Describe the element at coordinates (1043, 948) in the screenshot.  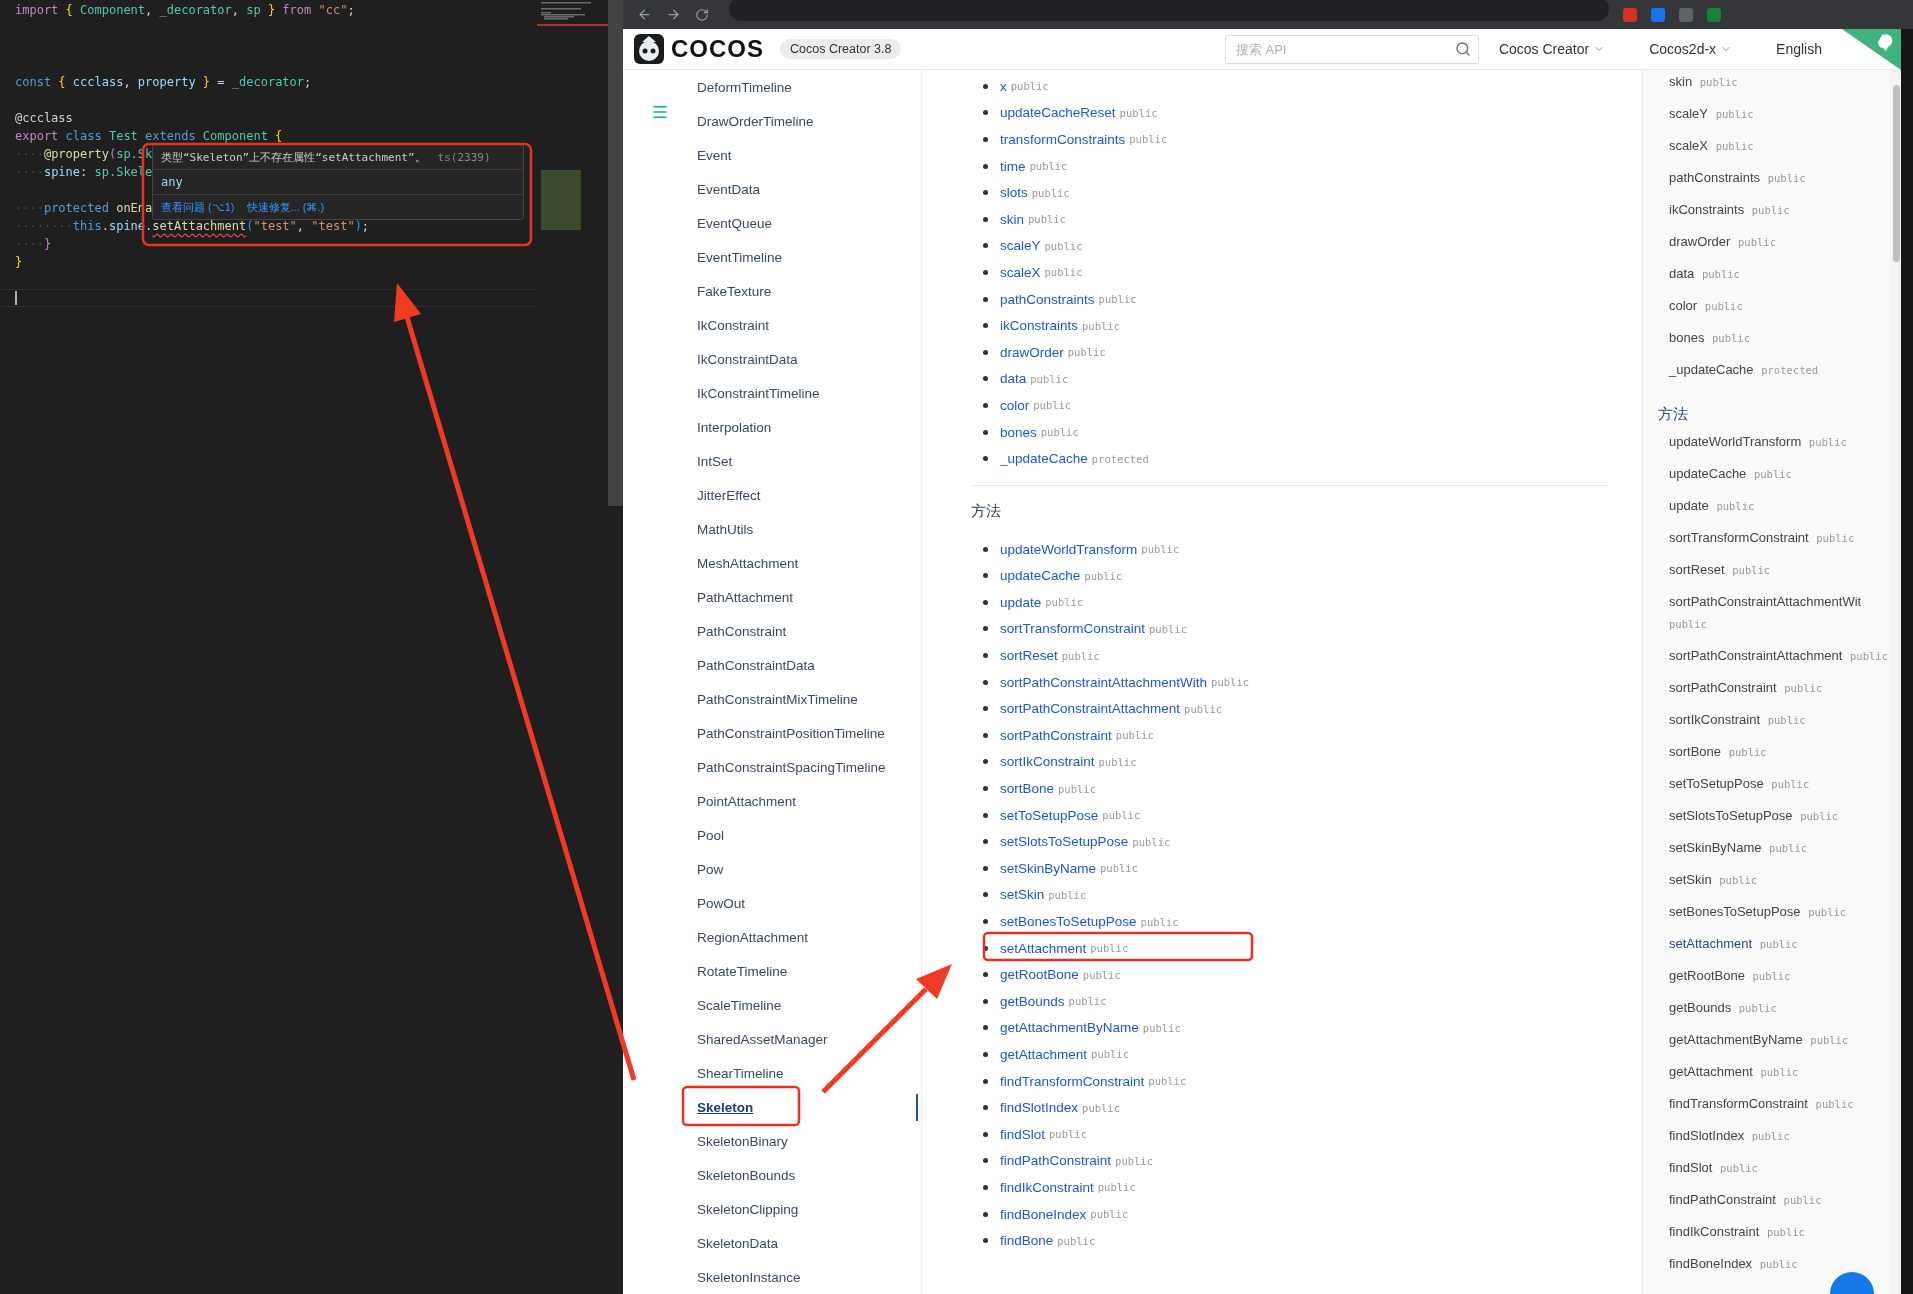
I see `method-link: setAttachment` at that location.